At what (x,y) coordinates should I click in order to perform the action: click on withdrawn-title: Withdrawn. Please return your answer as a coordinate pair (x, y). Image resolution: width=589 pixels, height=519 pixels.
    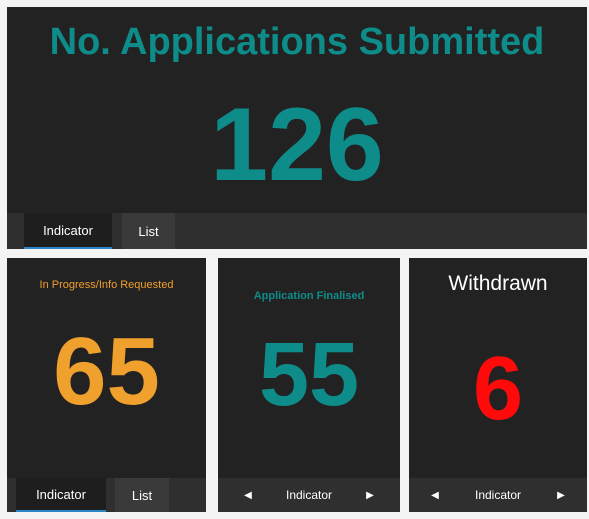
    Looking at the image, I should click on (498, 283).